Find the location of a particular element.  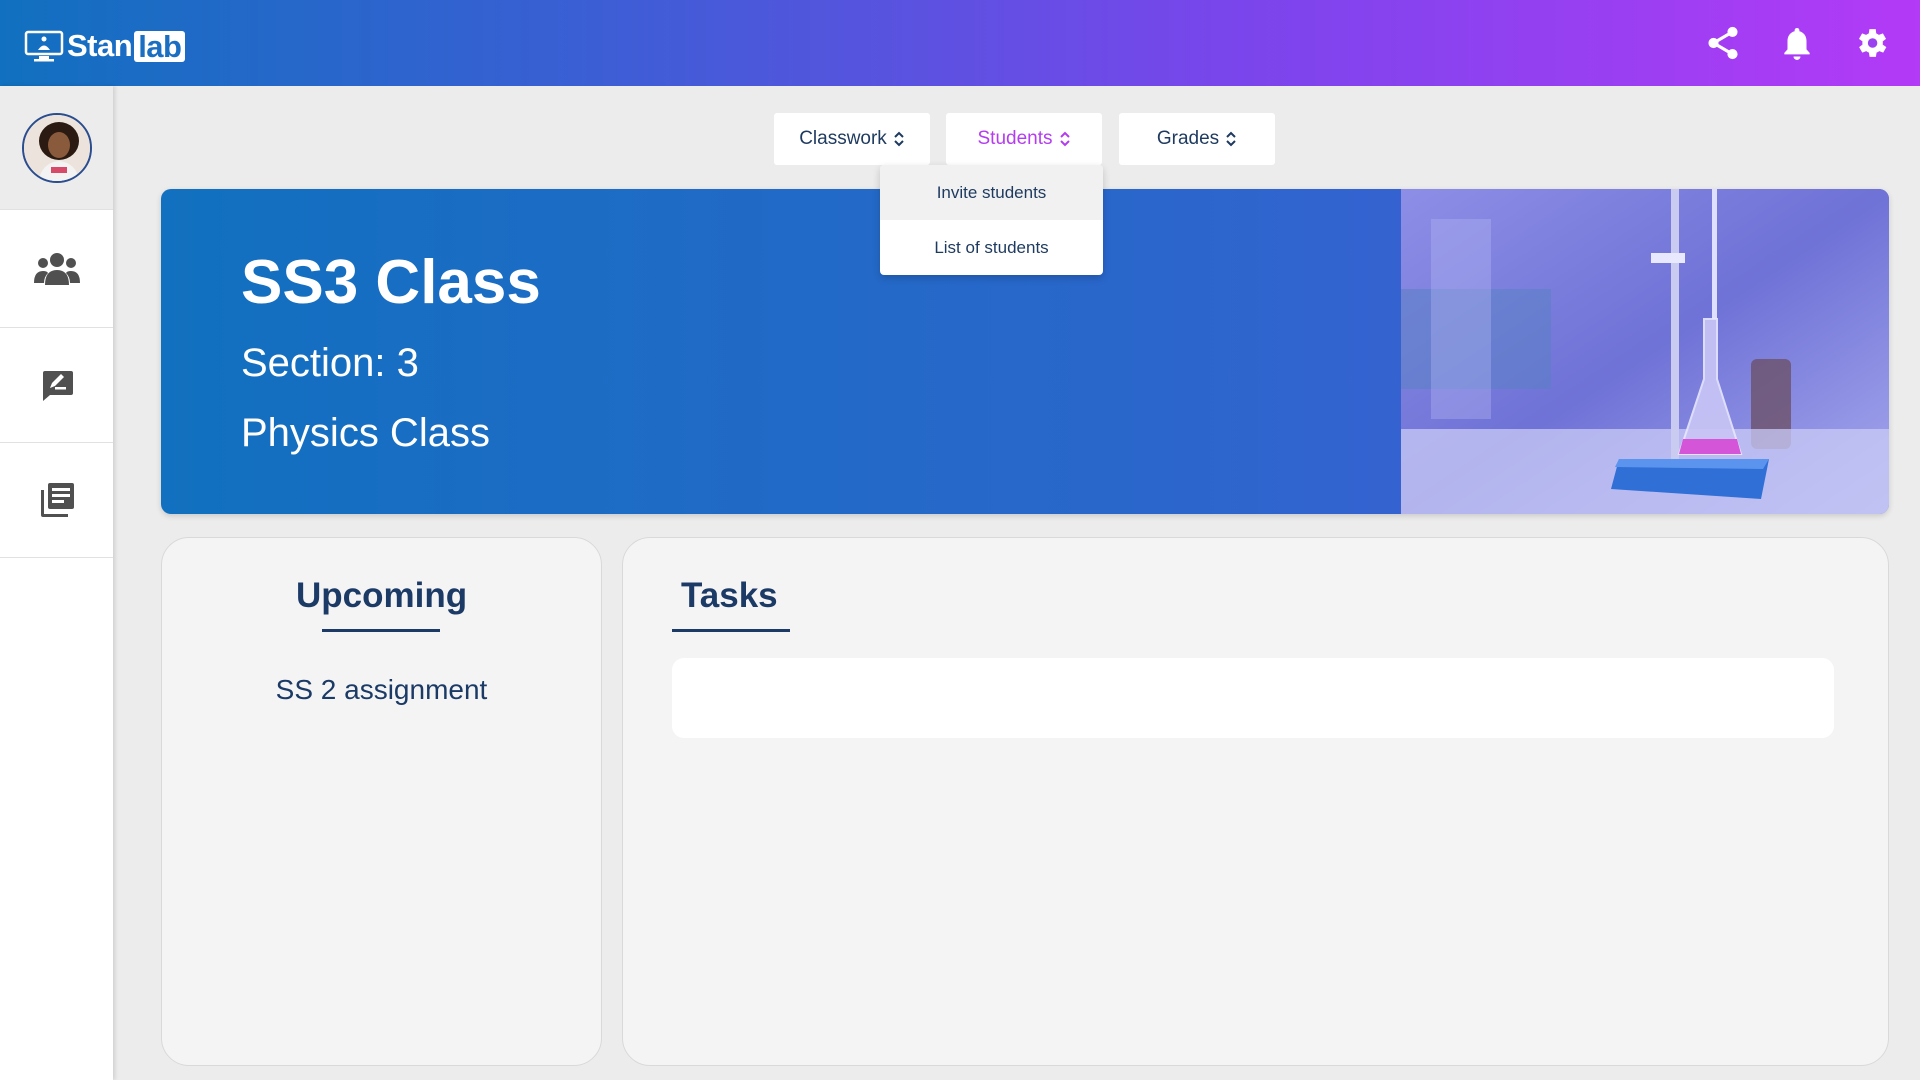

class-section: Section: 3 is located at coordinates (330, 363).